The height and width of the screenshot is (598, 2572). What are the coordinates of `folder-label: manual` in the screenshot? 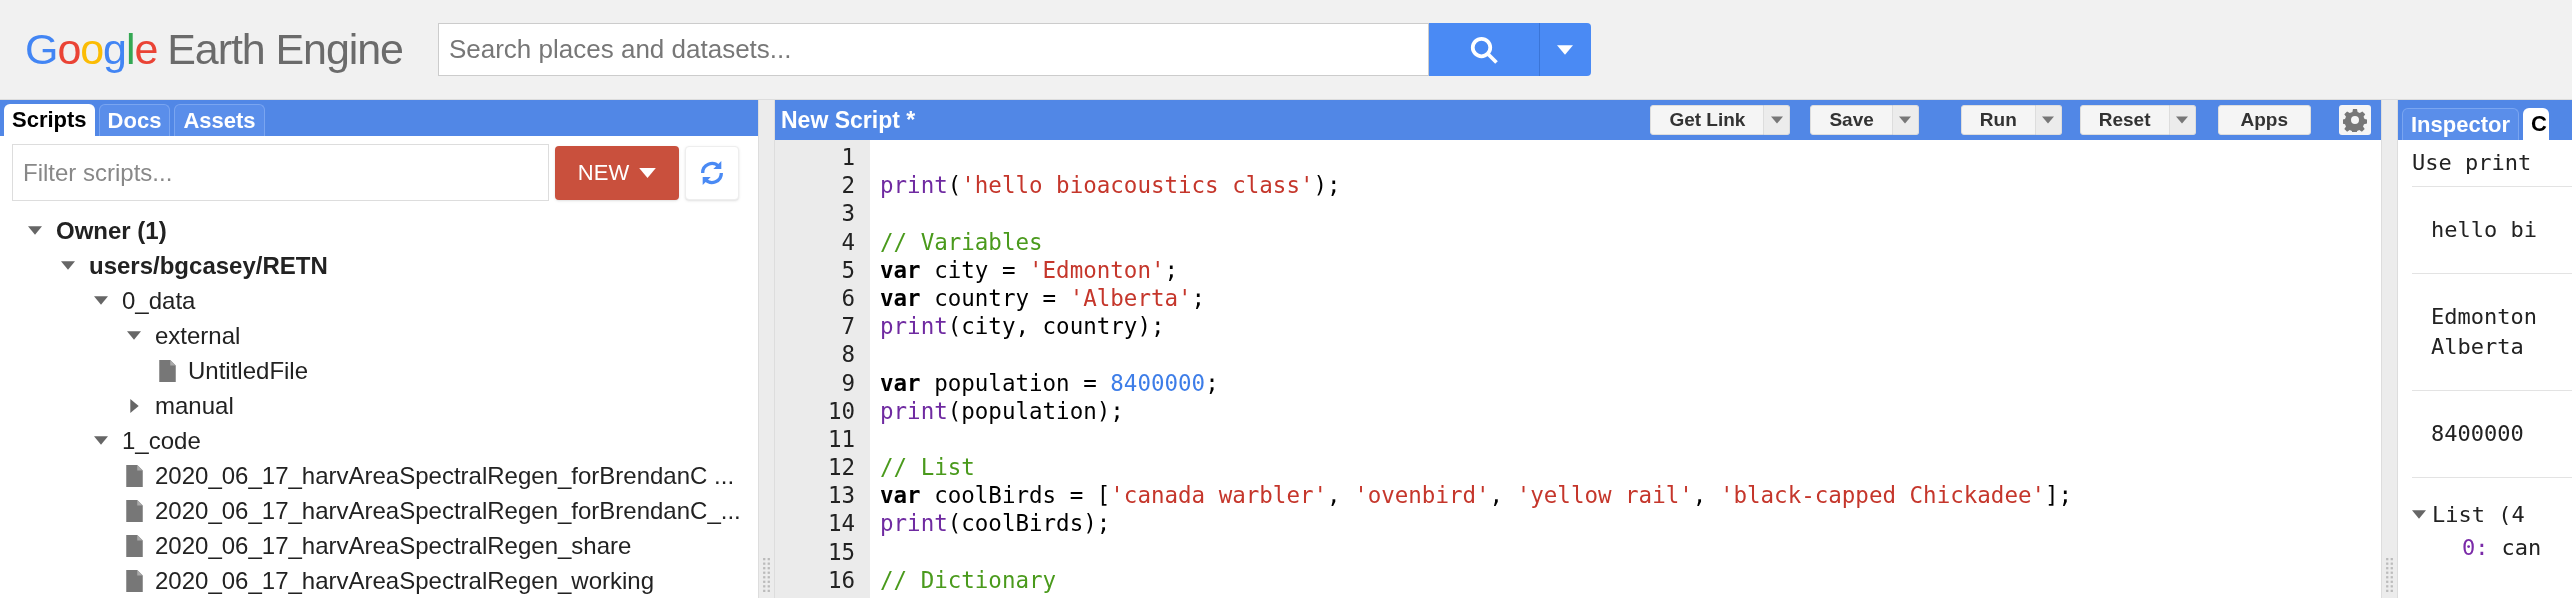 It's located at (194, 405).